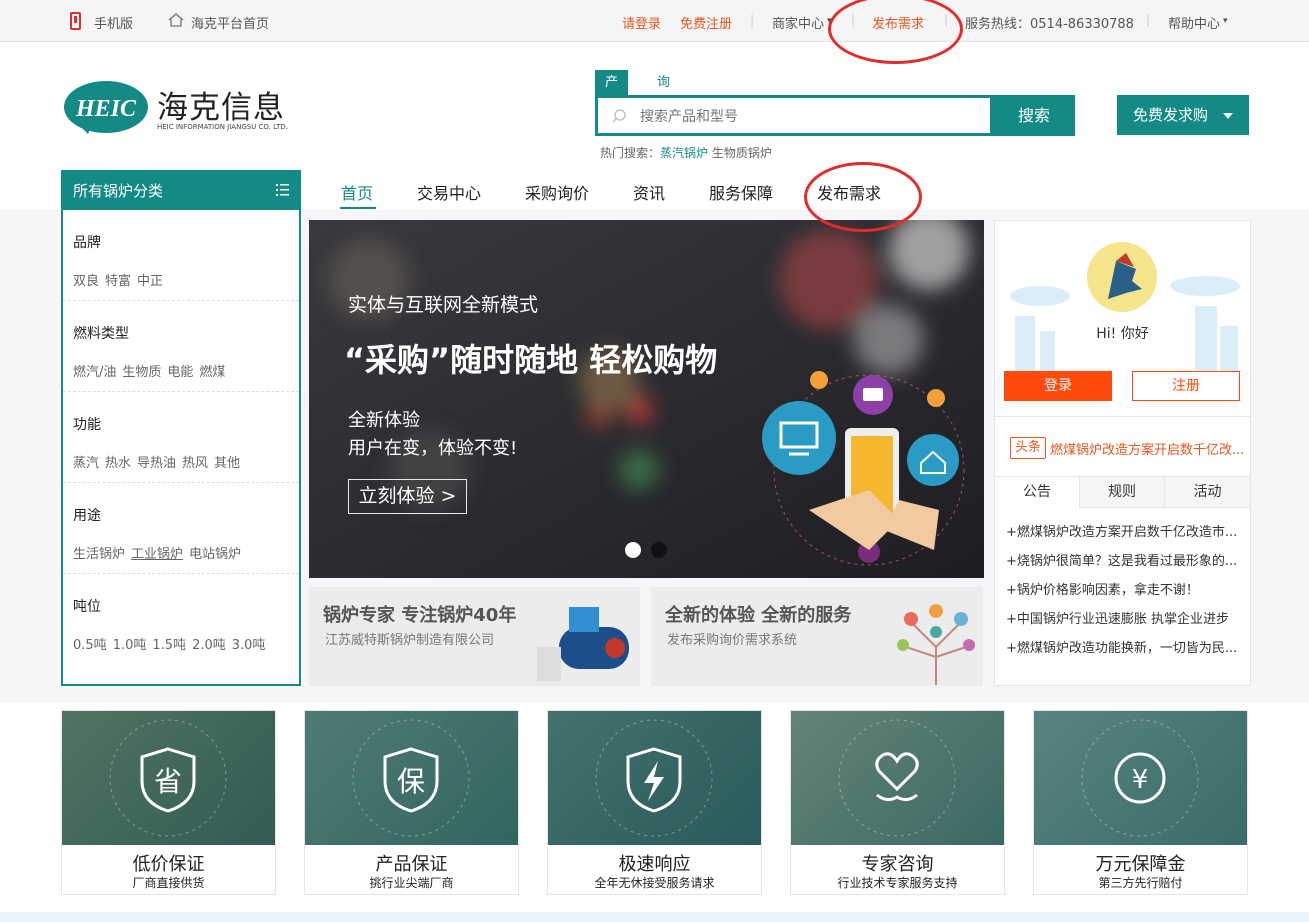 This screenshot has width=1309, height=922. I want to click on avatar, so click(1122, 277).